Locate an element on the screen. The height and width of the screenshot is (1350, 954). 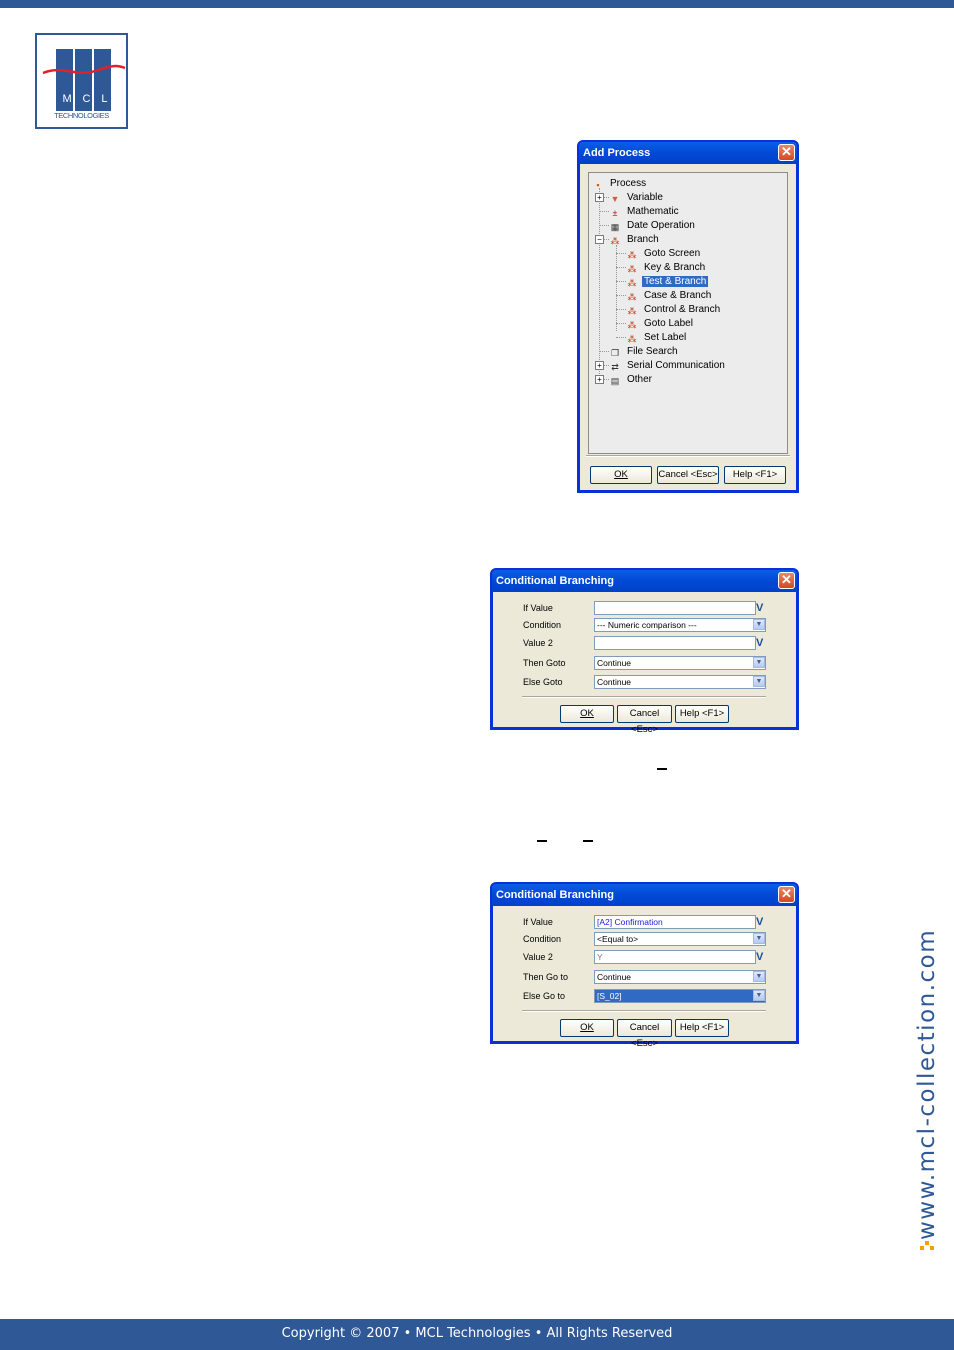
tree-item: ⁂ Control & Branch is located at coordinates (674, 309).